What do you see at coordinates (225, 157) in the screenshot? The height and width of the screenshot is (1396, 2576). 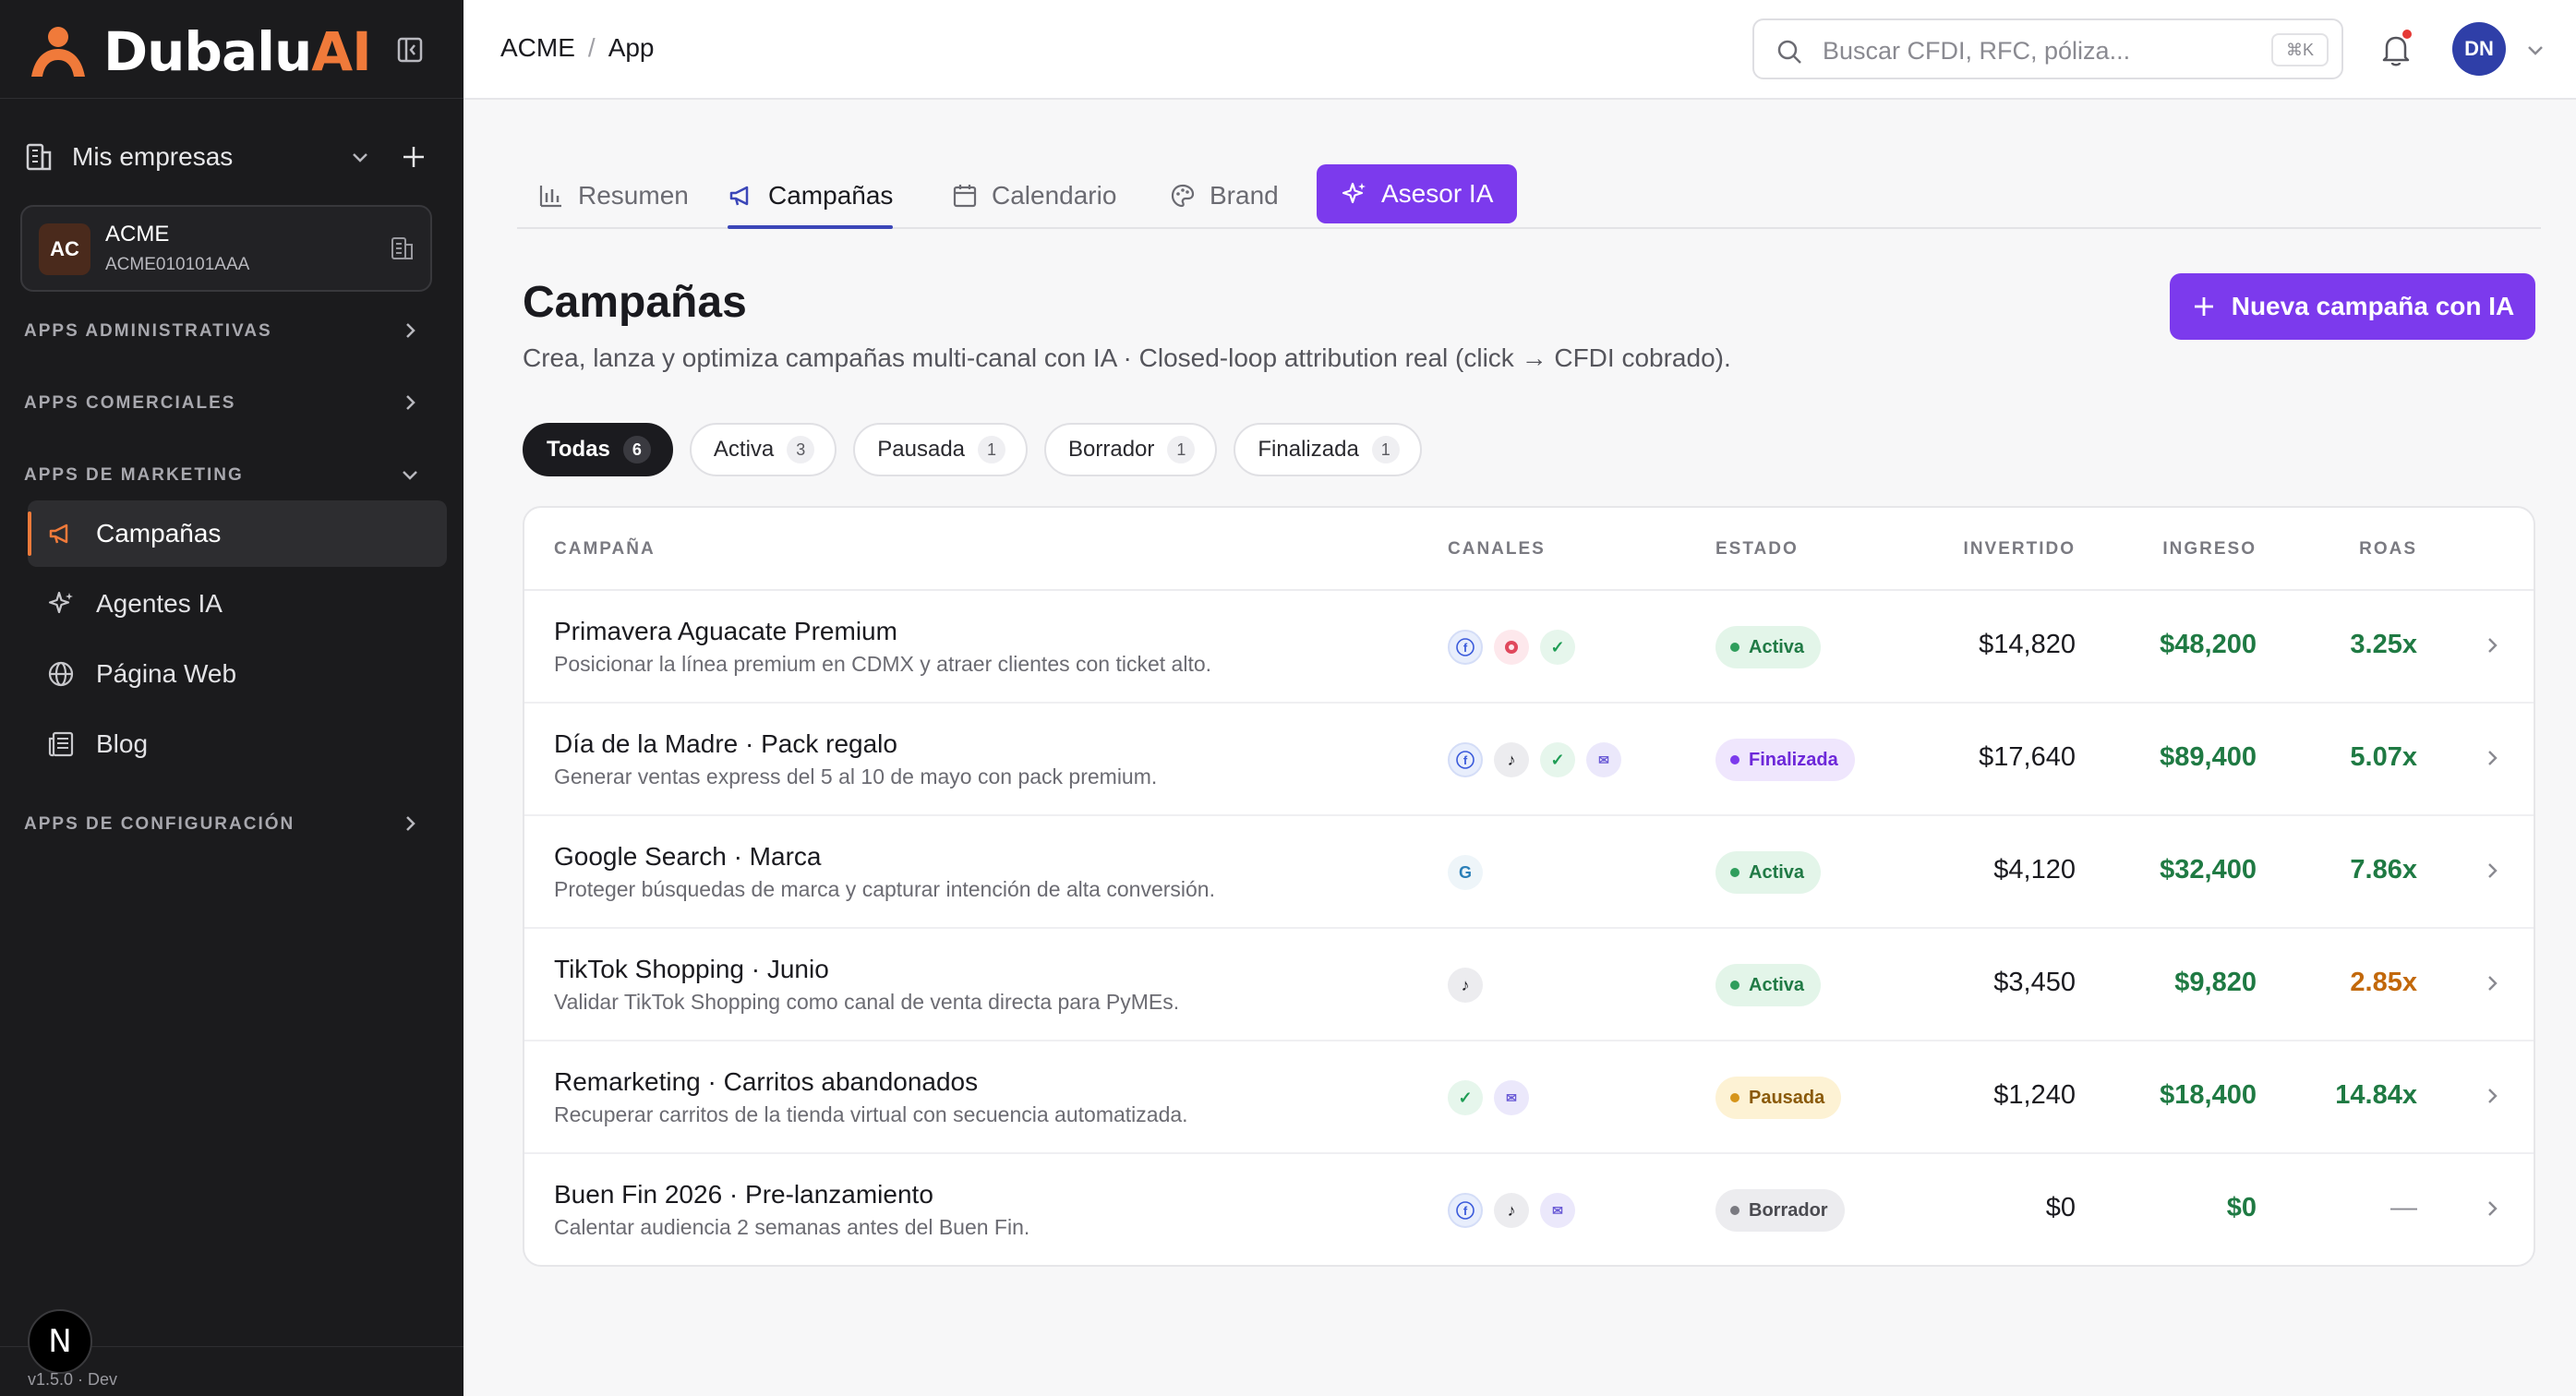 I see `company-selector: Mis empresas` at bounding box center [225, 157].